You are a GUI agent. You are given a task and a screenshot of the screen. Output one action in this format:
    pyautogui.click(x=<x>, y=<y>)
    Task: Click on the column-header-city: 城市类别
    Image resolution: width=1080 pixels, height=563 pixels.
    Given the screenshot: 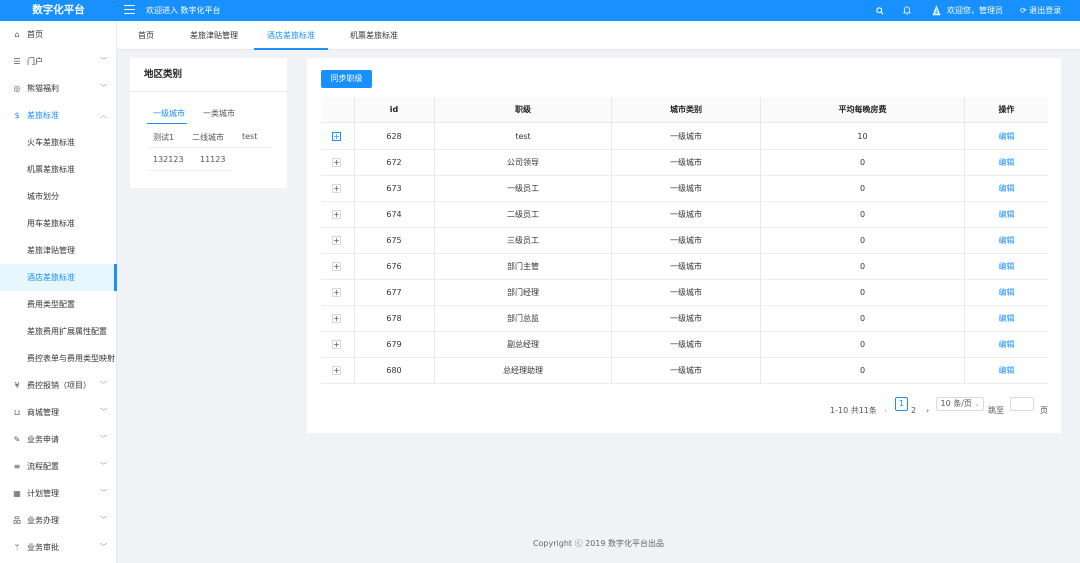 What is the action you would take?
    pyautogui.click(x=686, y=110)
    